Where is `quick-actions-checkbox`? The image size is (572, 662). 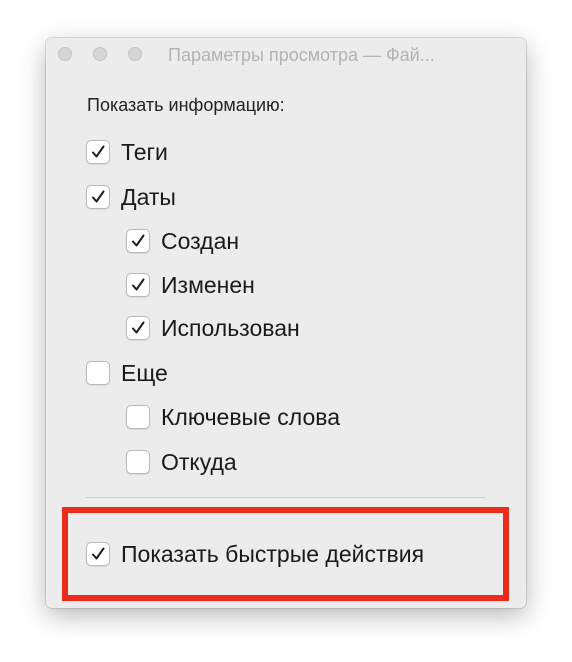
quick-actions-checkbox is located at coordinates (98, 554).